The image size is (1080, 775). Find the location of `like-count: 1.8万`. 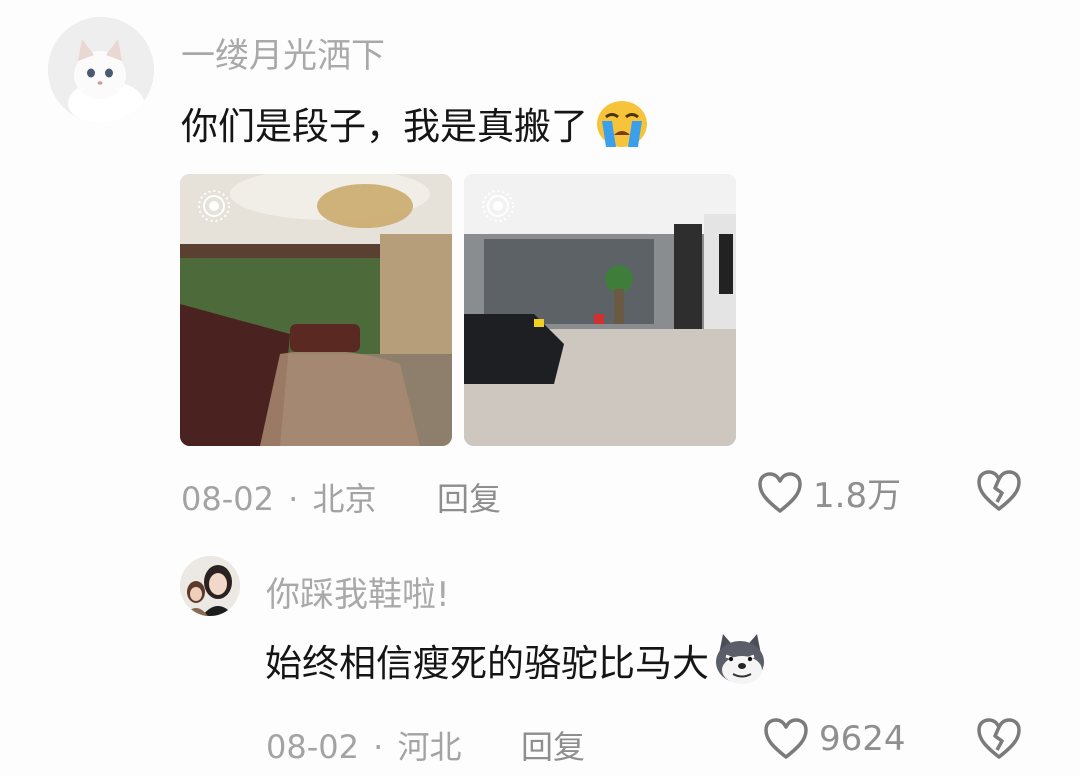

like-count: 1.8万 is located at coordinates (857, 496).